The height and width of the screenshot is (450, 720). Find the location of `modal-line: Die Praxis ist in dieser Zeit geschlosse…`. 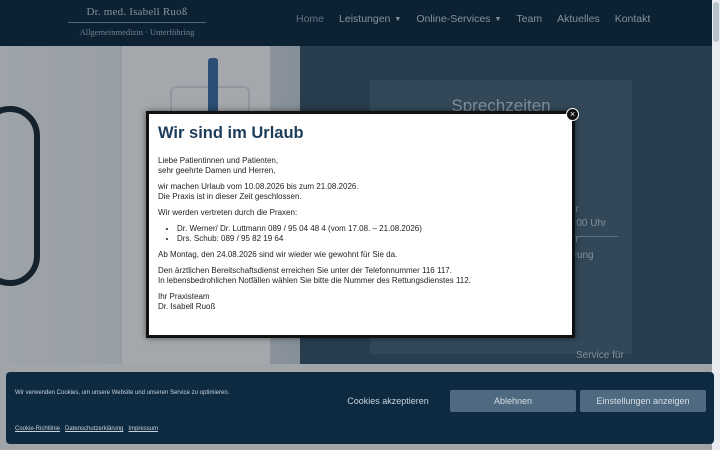

modal-line: Die Praxis ist in dieser Zeit geschlosse… is located at coordinates (230, 196).